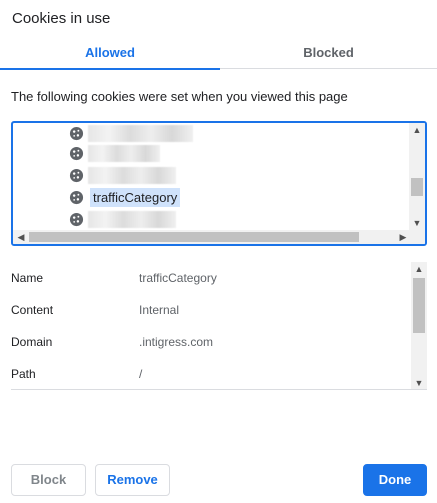 The height and width of the screenshot is (503, 437). I want to click on detail-value: /, so click(141, 374).